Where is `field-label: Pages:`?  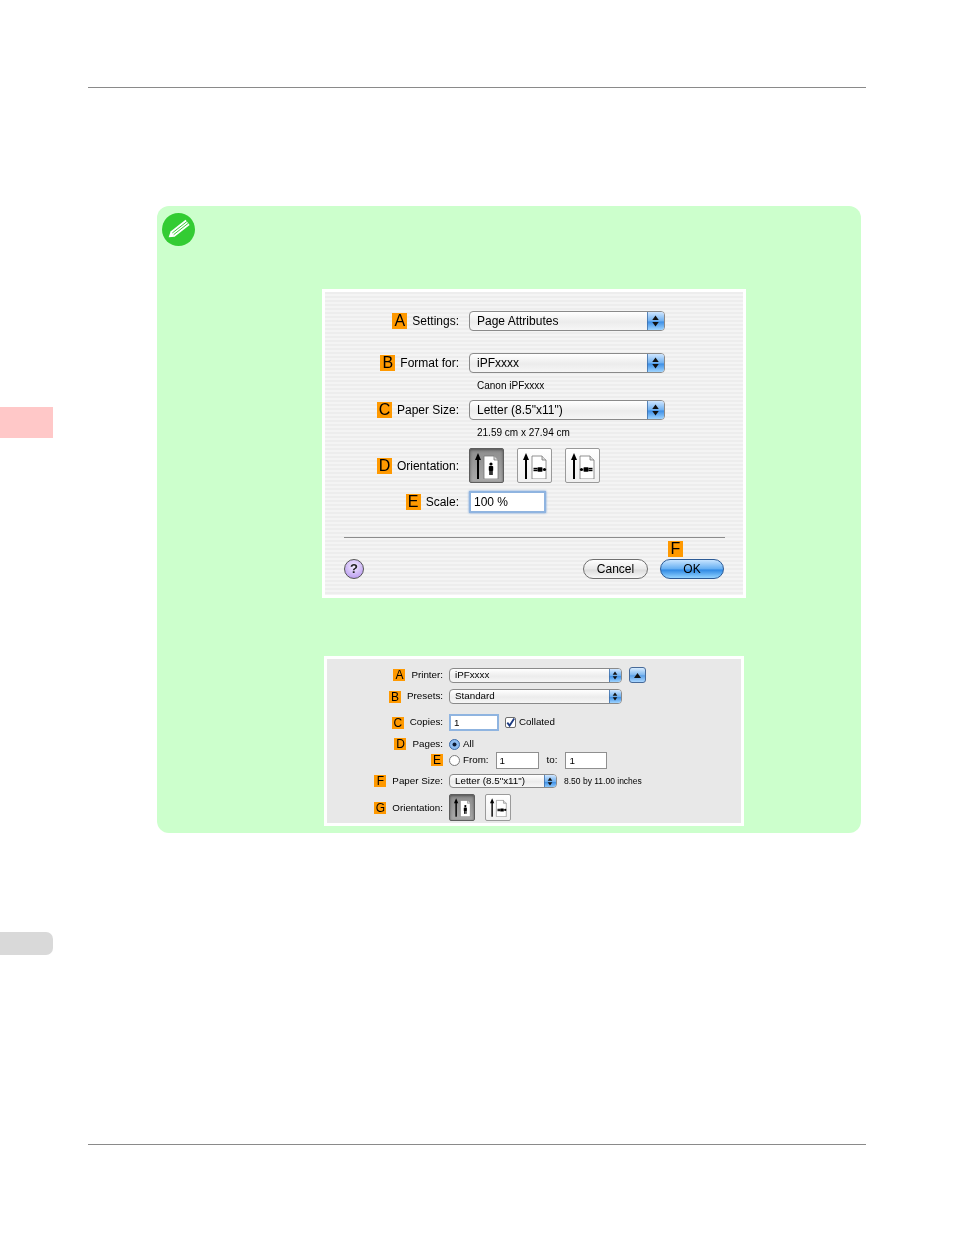
field-label: Pages: is located at coordinates (427, 744).